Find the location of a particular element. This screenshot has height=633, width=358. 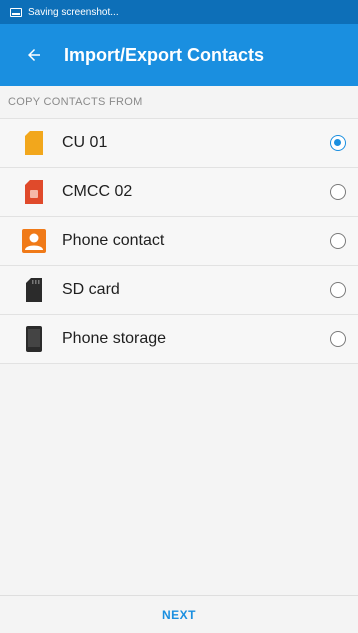

radio-cu01 is located at coordinates (338, 143).